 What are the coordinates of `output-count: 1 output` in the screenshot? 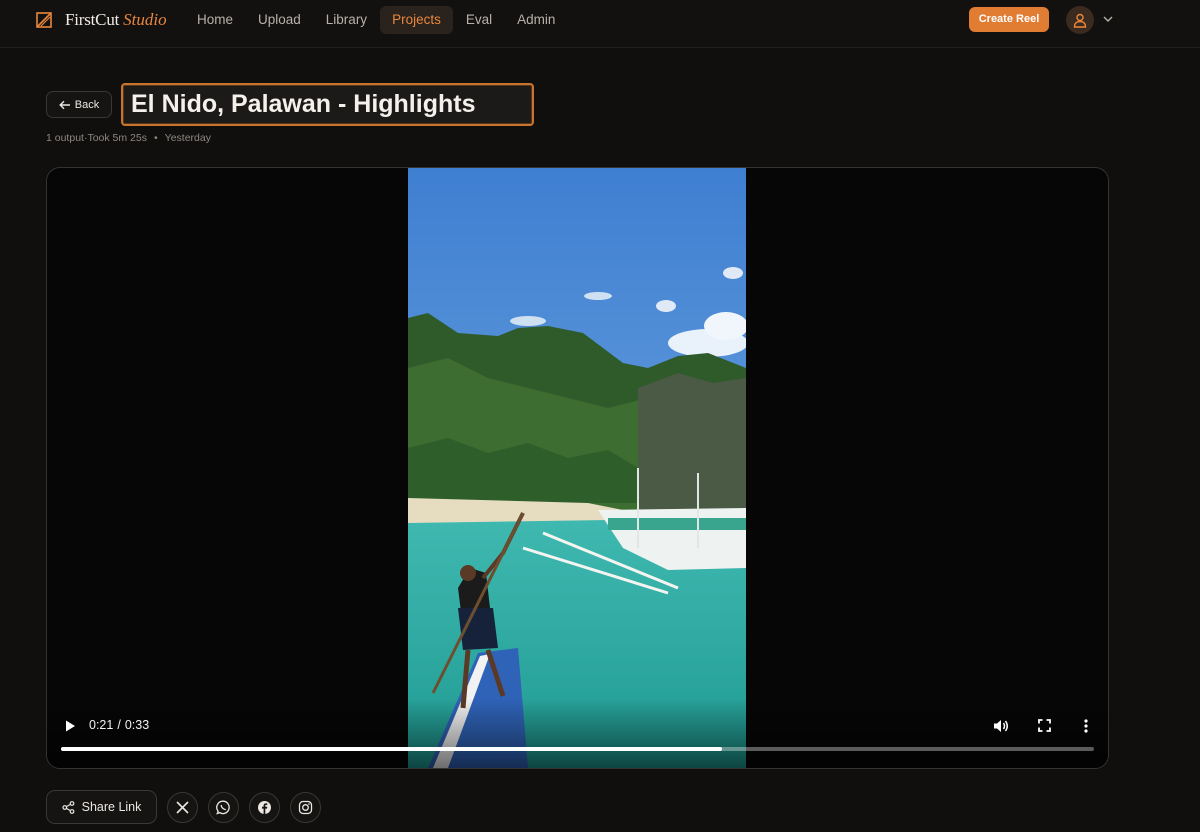 It's located at (65, 138).